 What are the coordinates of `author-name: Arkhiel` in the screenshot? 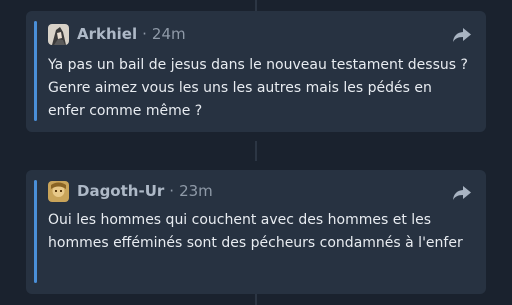 It's located at (107, 34).